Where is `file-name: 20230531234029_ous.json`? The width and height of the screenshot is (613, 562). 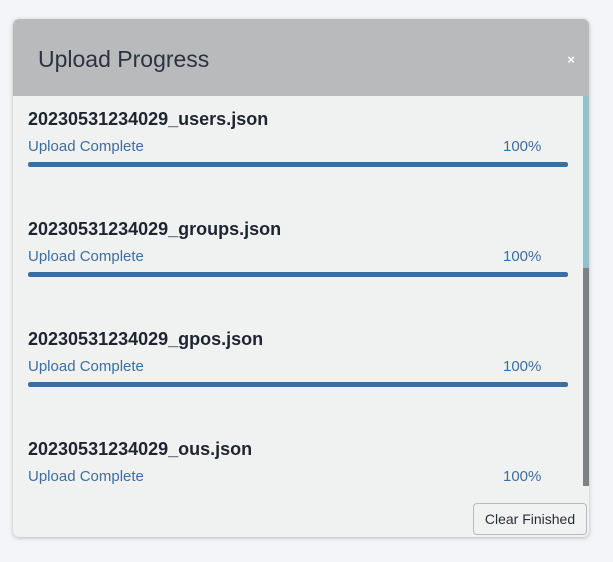
file-name: 20230531234029_ous.json is located at coordinates (140, 449).